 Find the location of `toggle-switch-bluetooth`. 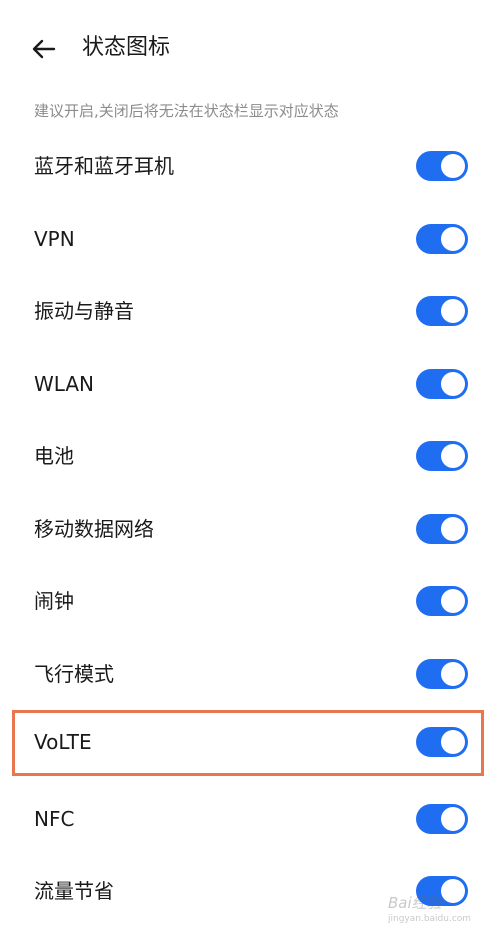

toggle-switch-bluetooth is located at coordinates (442, 166).